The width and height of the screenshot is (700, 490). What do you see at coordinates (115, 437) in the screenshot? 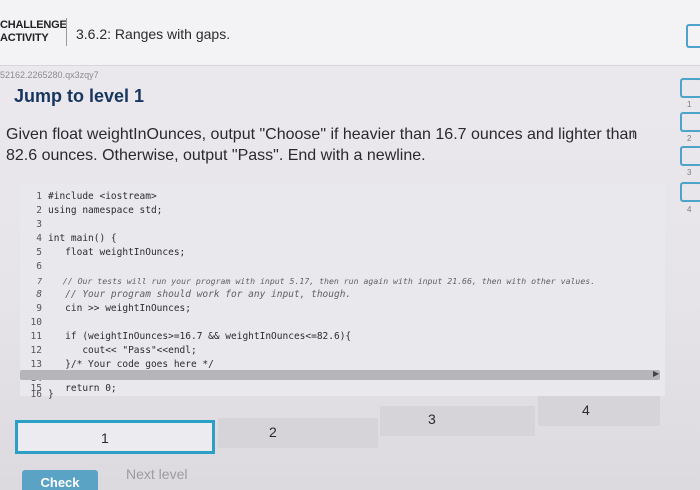
I see `level-1-segment` at bounding box center [115, 437].